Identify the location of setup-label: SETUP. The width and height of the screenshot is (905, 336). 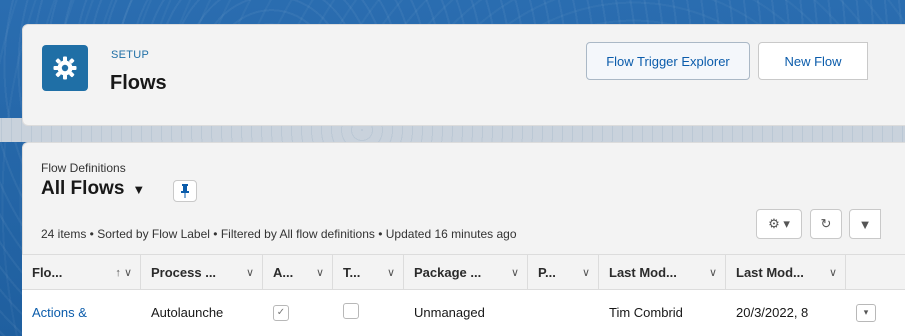
(130, 55).